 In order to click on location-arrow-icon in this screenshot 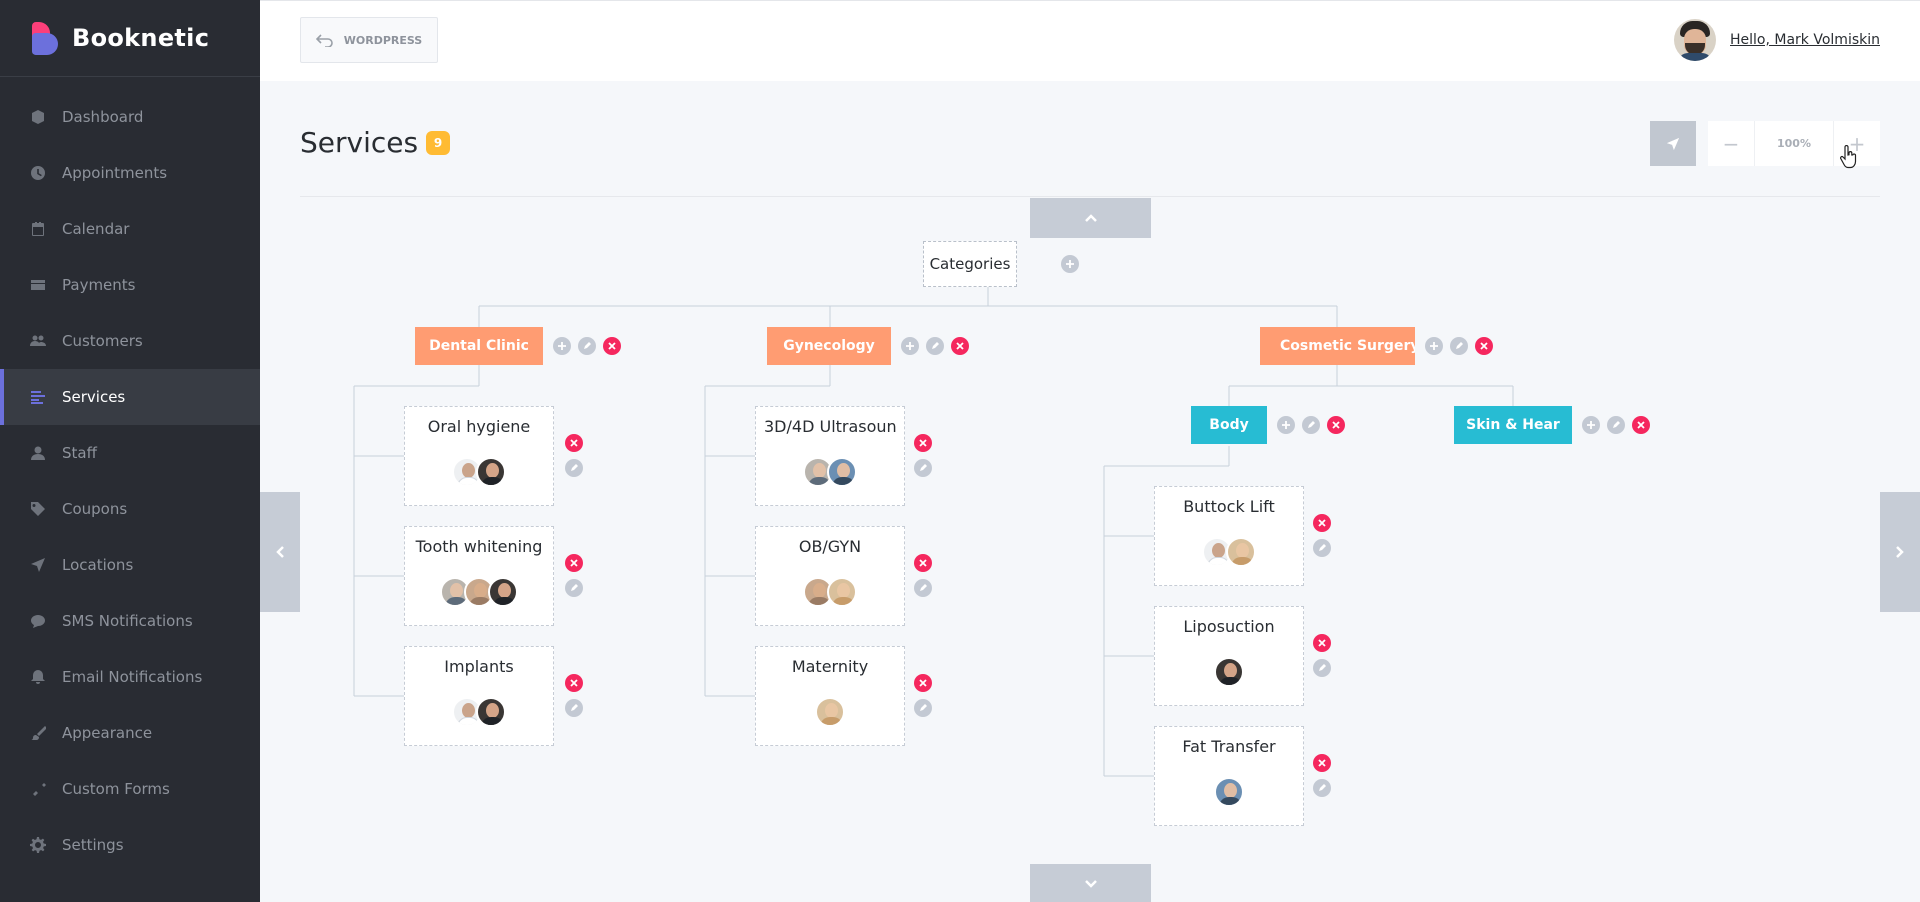, I will do `click(38, 565)`.